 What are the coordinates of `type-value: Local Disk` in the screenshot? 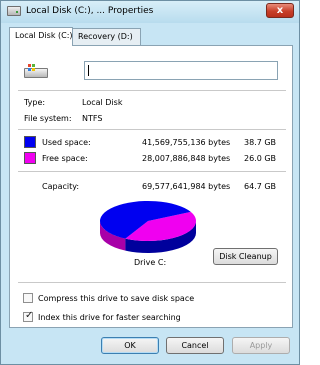 It's located at (102, 102).